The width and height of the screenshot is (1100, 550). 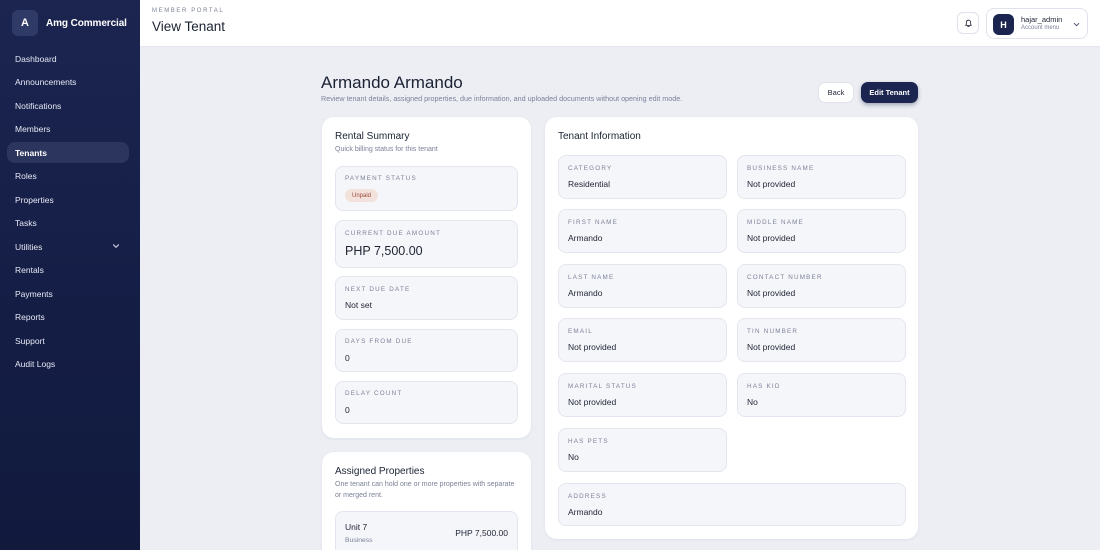 I want to click on card-title: Rental Summary, so click(x=372, y=136).